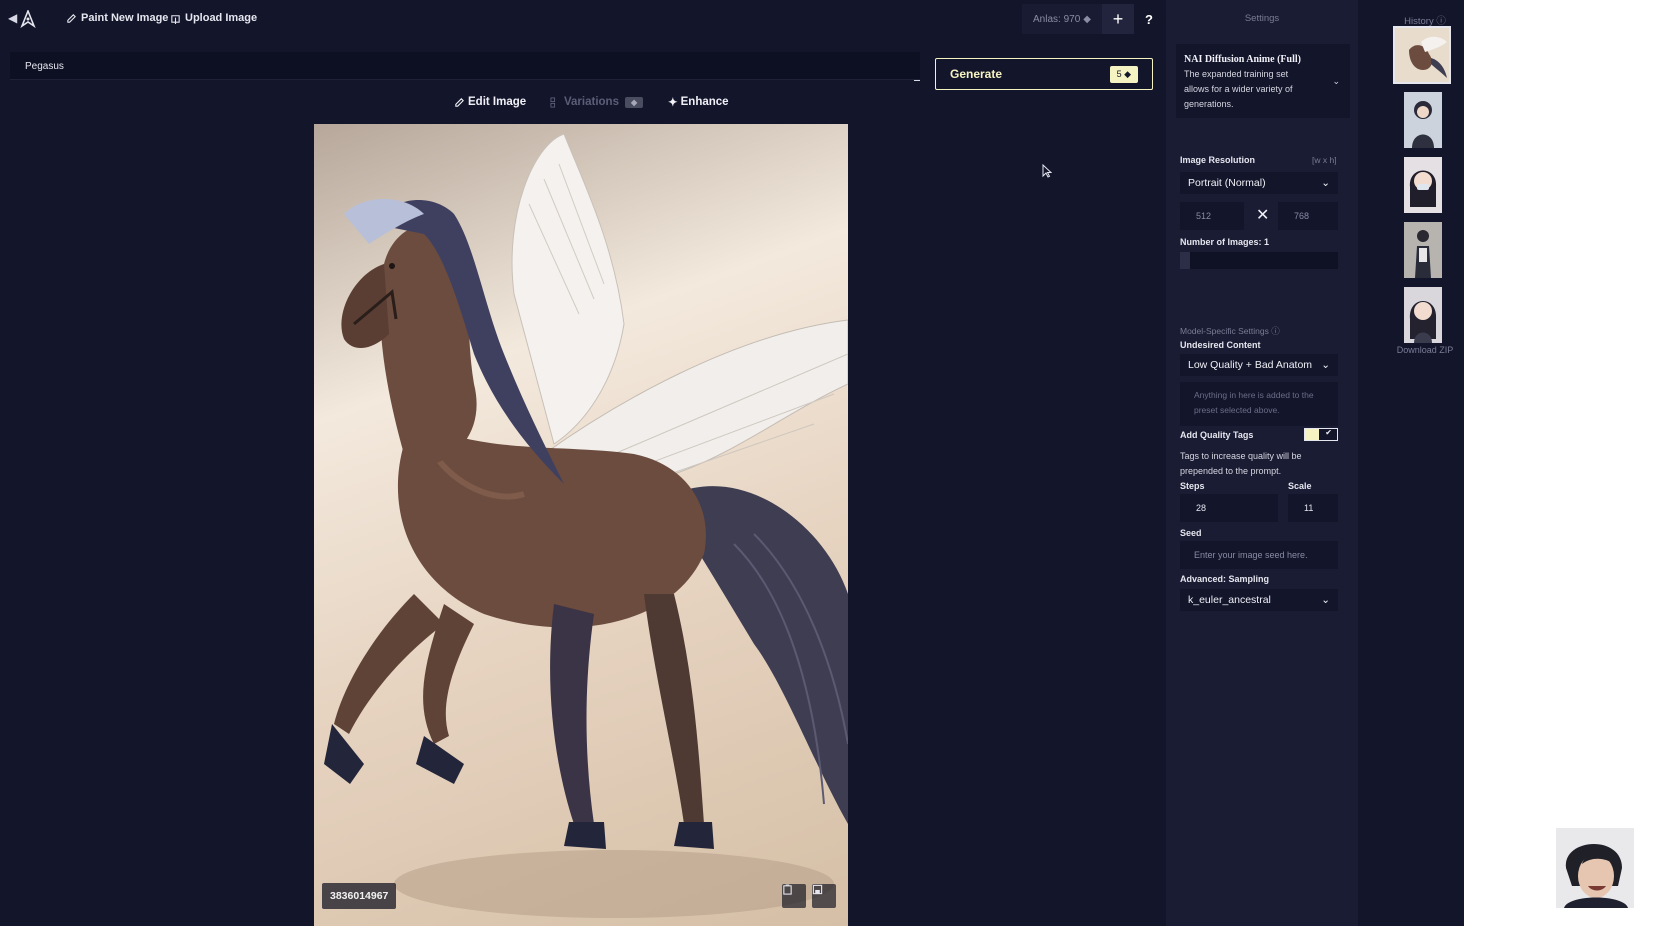  What do you see at coordinates (1250, 365) in the screenshot?
I see `undesired-content-value: Low Quality + Bad Anatom` at bounding box center [1250, 365].